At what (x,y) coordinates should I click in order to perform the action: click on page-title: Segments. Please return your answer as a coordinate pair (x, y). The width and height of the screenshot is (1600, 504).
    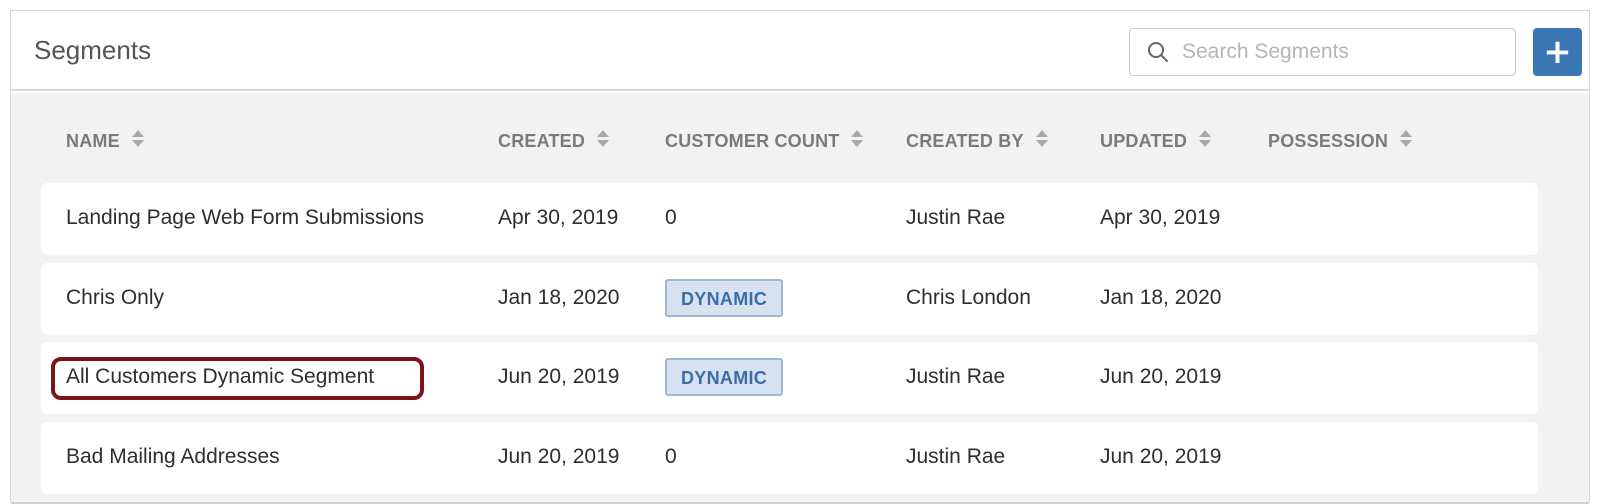
    Looking at the image, I should click on (93, 50).